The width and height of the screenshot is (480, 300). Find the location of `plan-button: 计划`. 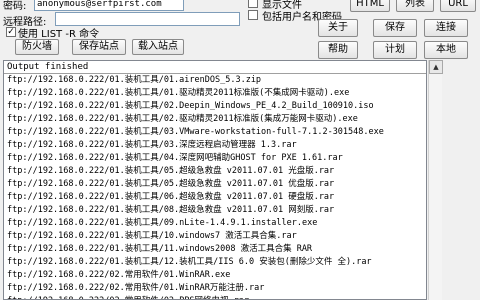

plan-button: 计划 is located at coordinates (395, 50).